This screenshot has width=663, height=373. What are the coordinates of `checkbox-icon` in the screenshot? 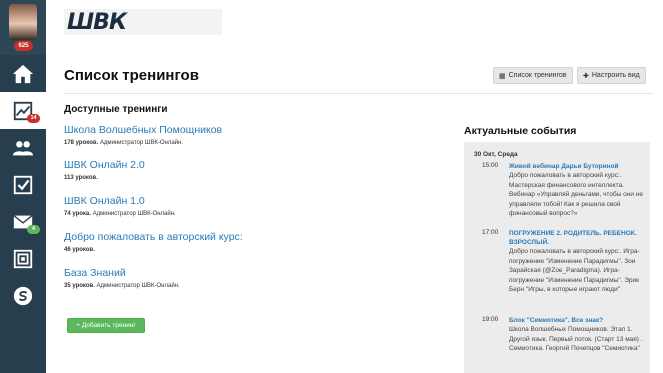 It's located at (23, 184).